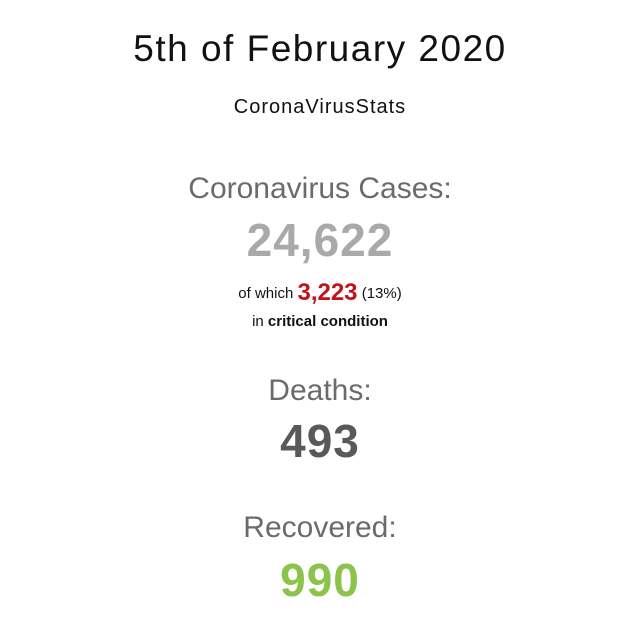  Describe the element at coordinates (320, 48) in the screenshot. I see `date-title: 5th of February 2020` at that location.